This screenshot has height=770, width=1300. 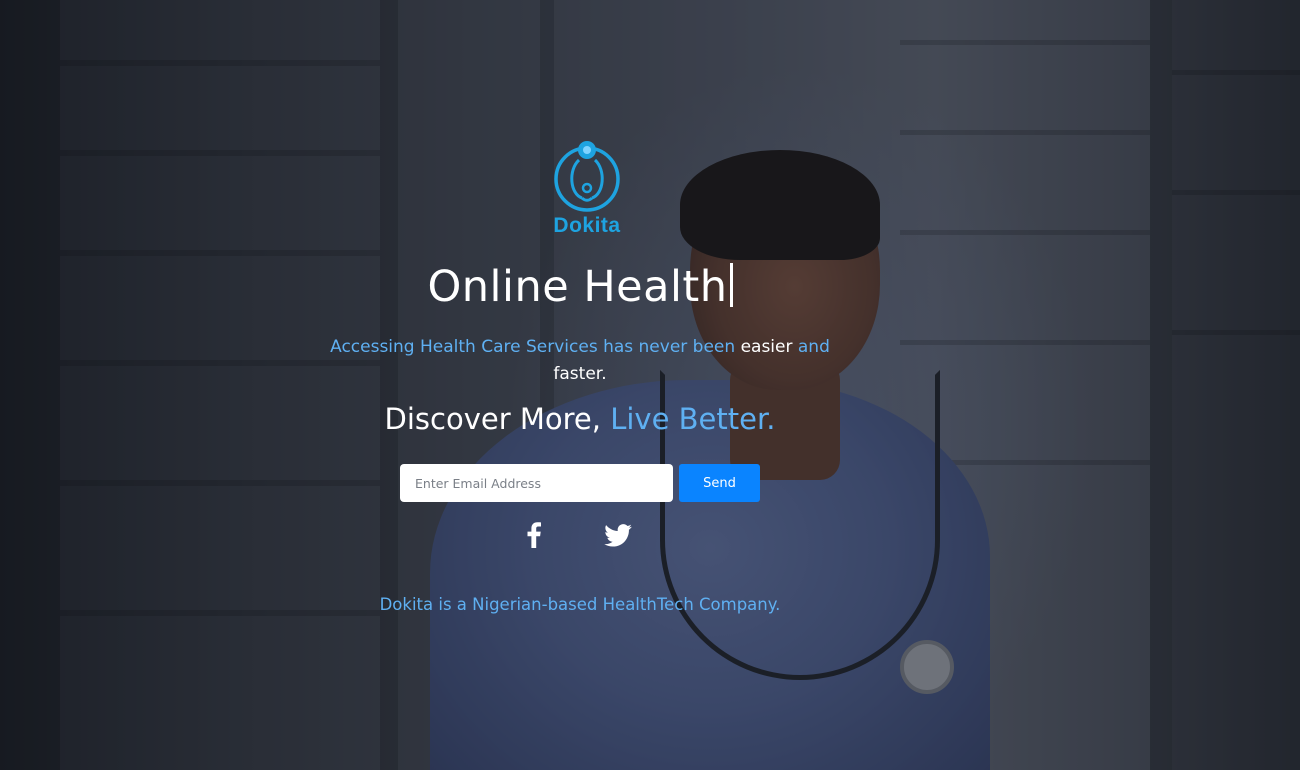 I want to click on discover-part2: Live Better., so click(x=693, y=419).